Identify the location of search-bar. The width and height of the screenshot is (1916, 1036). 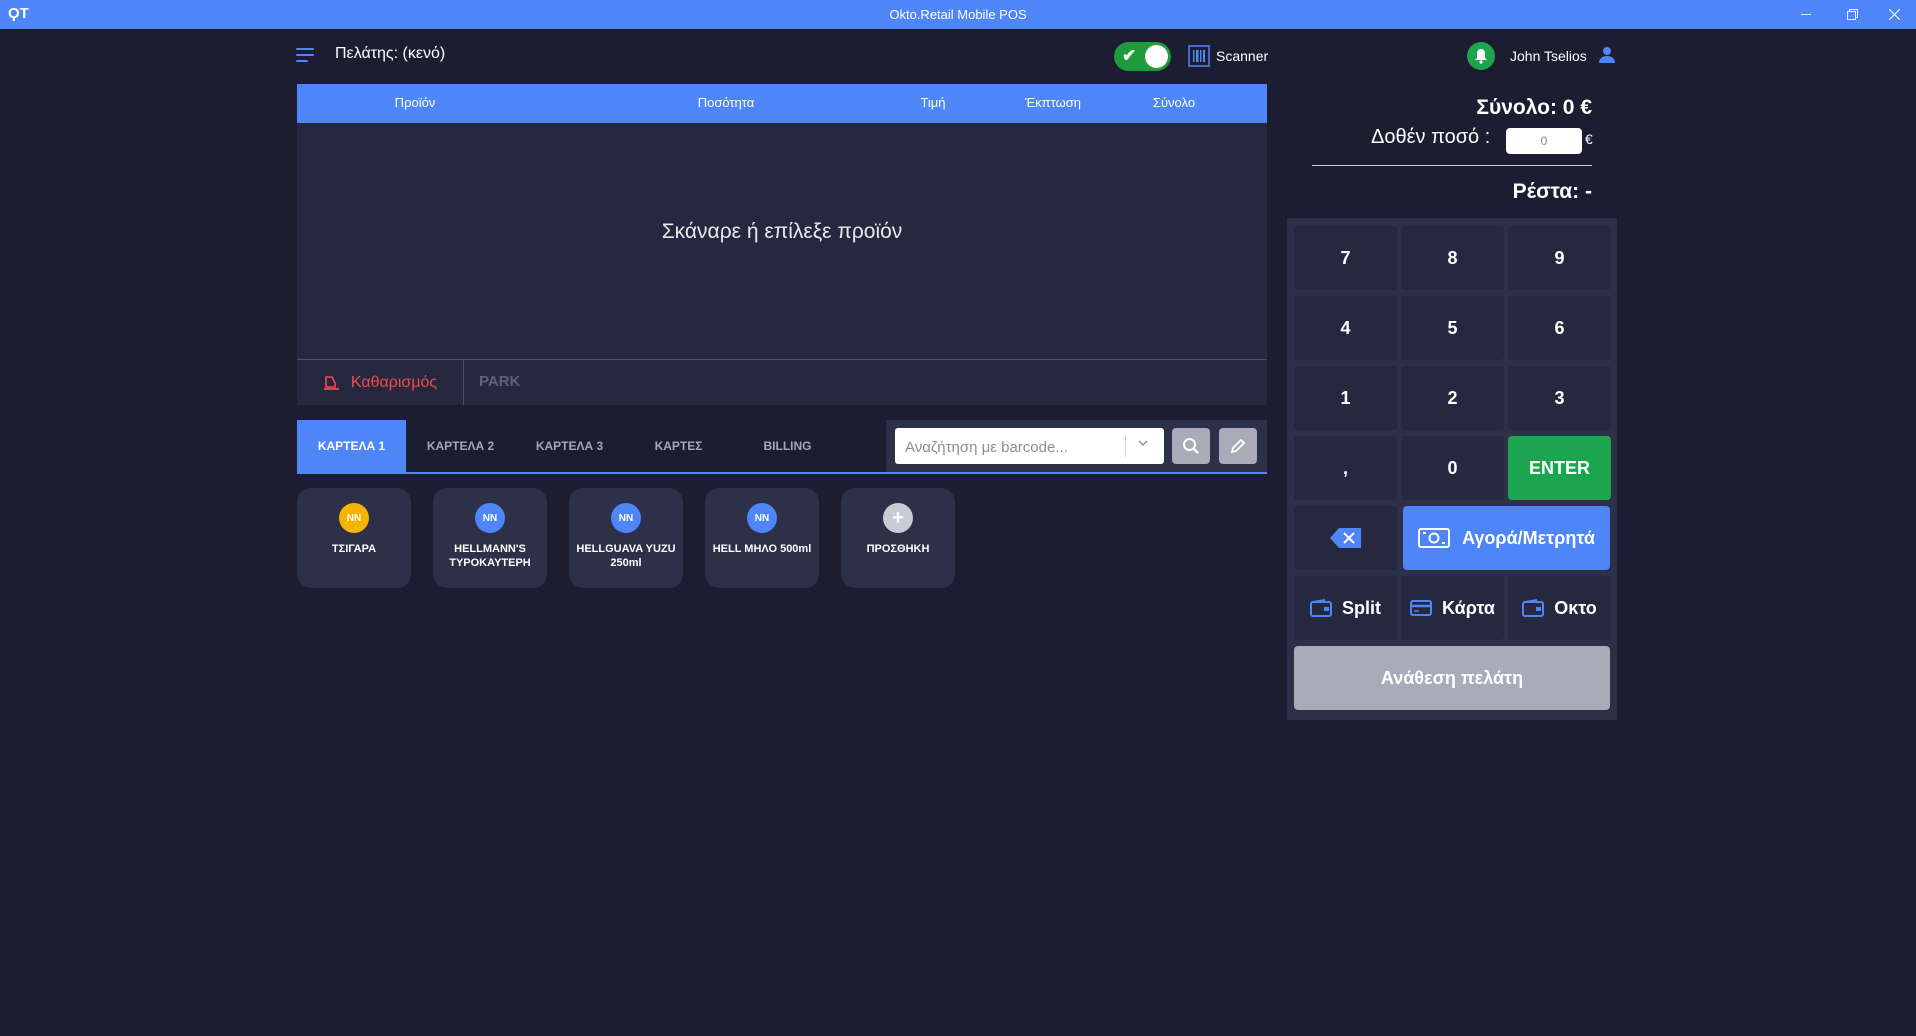
(1076, 446).